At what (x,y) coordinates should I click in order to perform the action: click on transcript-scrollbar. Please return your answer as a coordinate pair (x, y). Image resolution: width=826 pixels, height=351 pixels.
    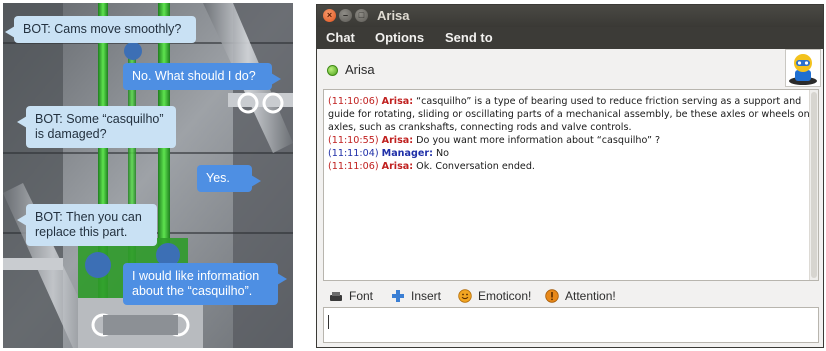
    Looking at the image, I should click on (813, 185).